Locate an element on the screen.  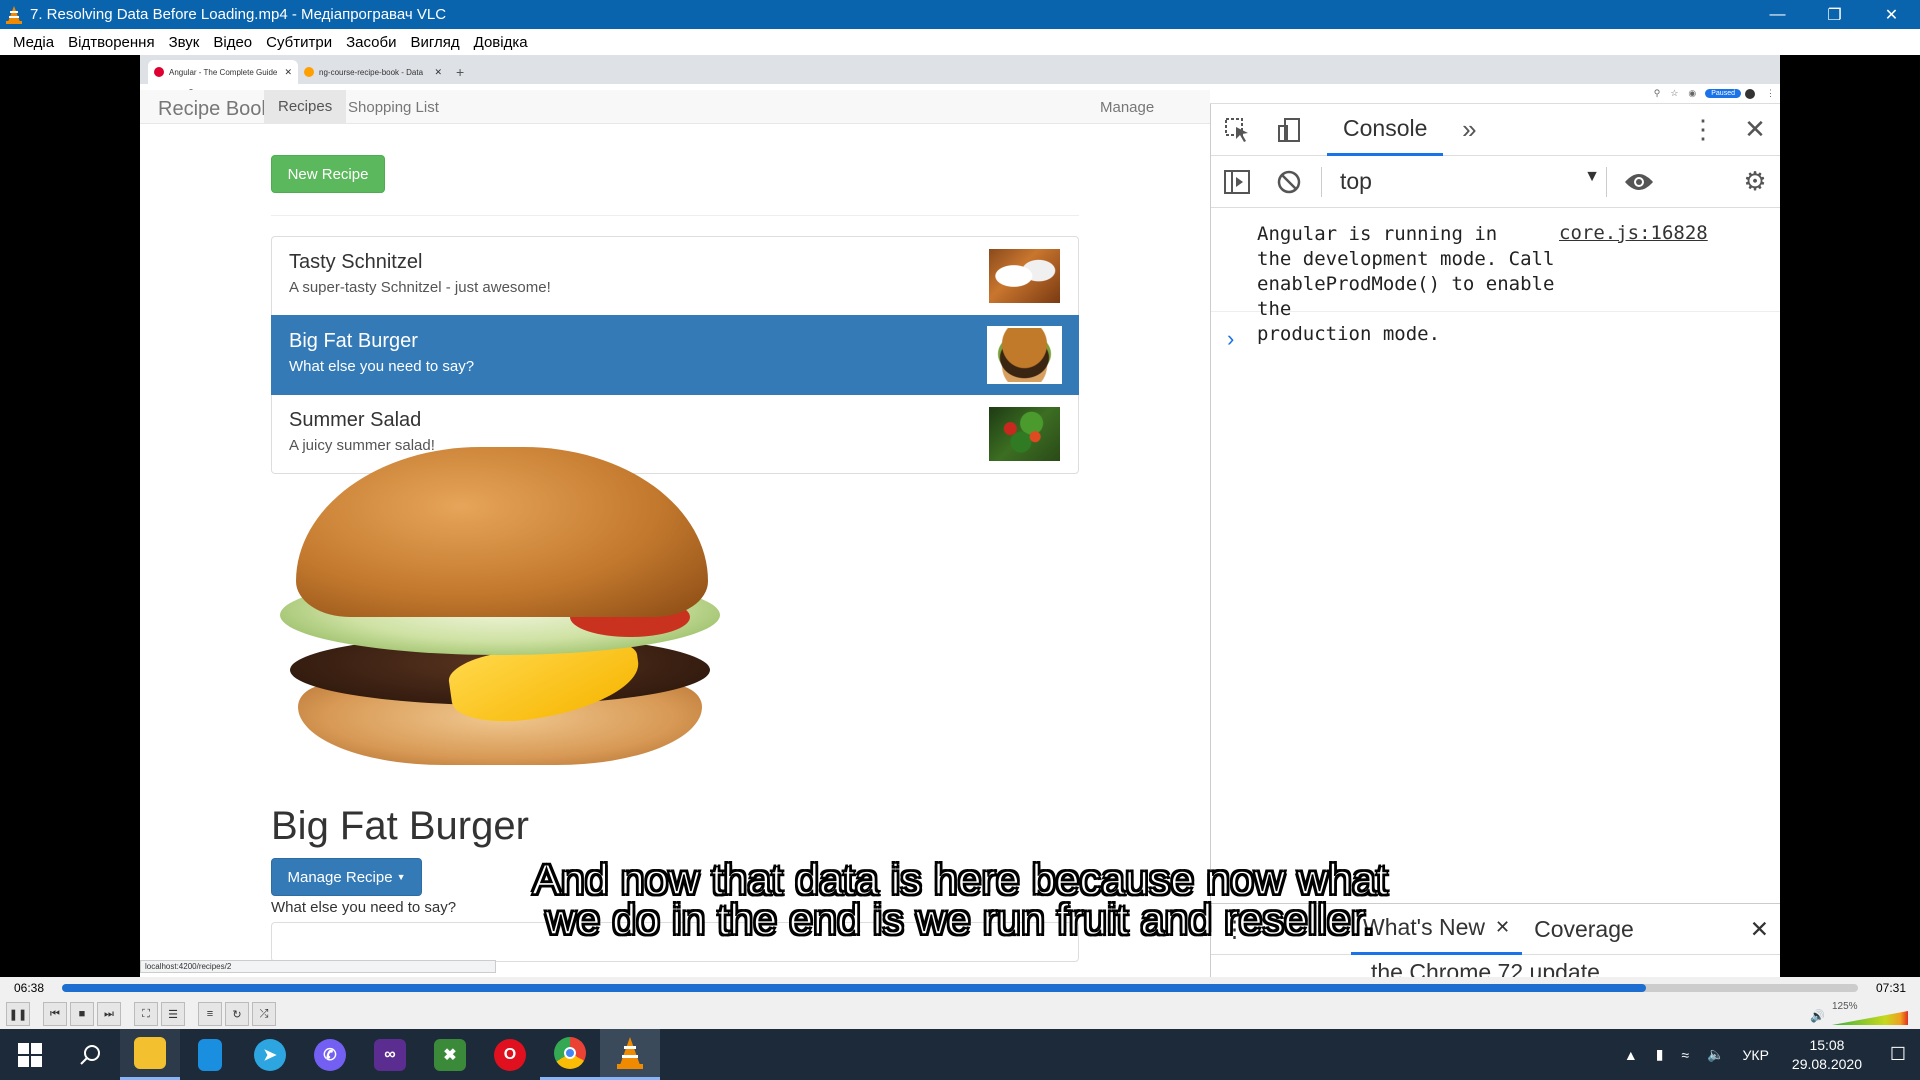
menu-playback: Відтворення is located at coordinates (111, 42).